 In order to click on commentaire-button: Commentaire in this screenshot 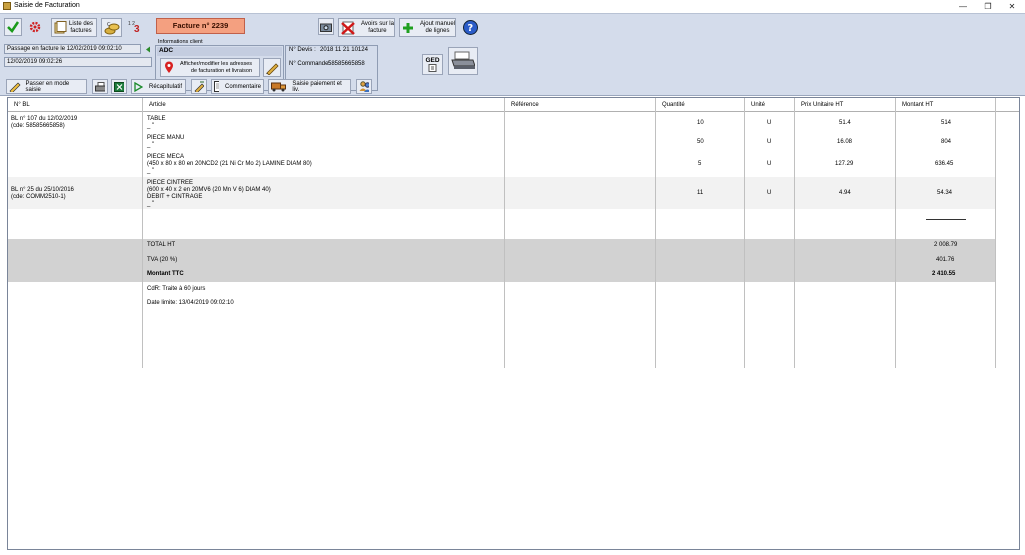, I will do `click(237, 86)`.